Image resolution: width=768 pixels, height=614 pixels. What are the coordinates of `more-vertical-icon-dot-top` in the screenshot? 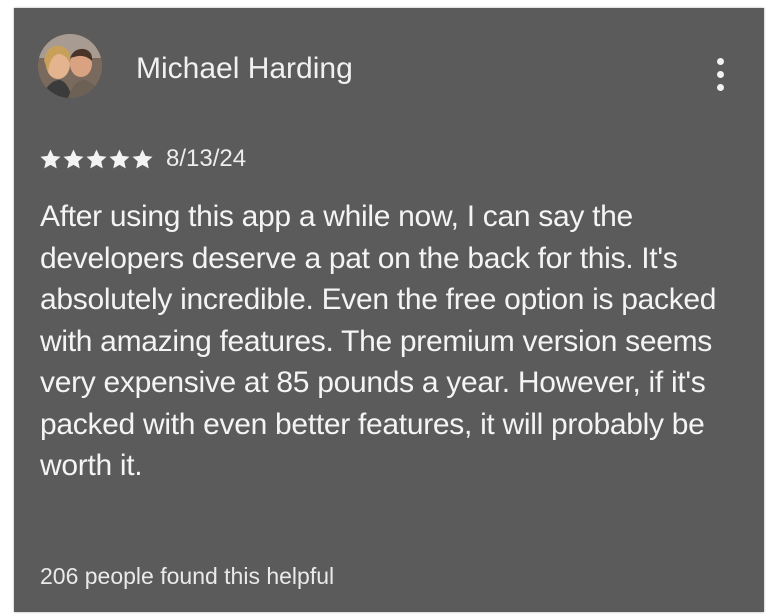 It's located at (720, 61).